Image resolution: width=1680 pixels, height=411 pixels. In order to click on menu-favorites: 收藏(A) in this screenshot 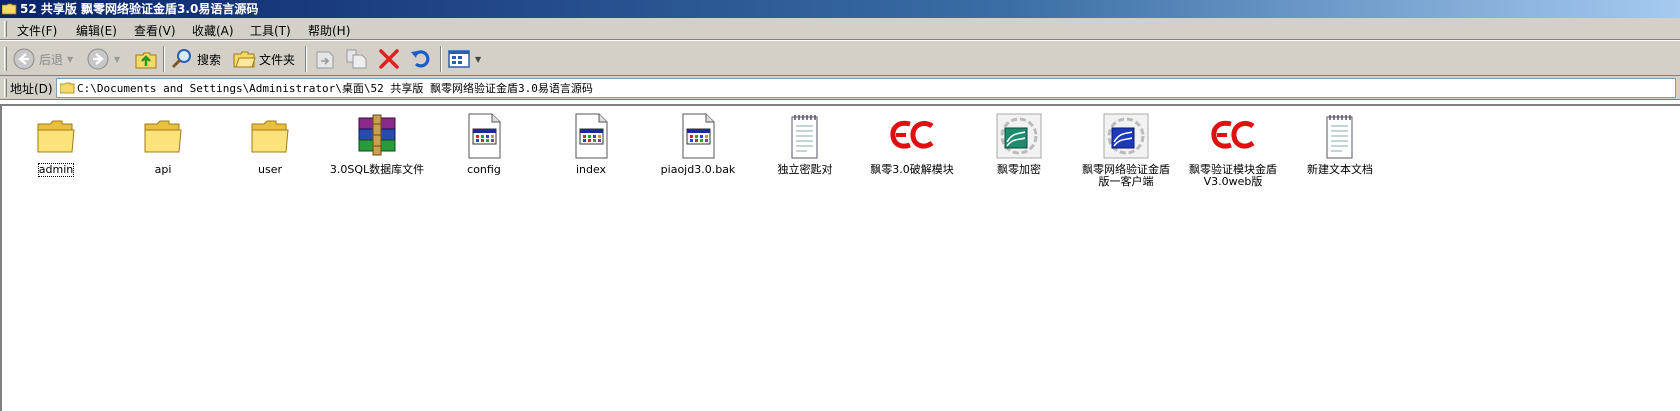, I will do `click(213, 30)`.